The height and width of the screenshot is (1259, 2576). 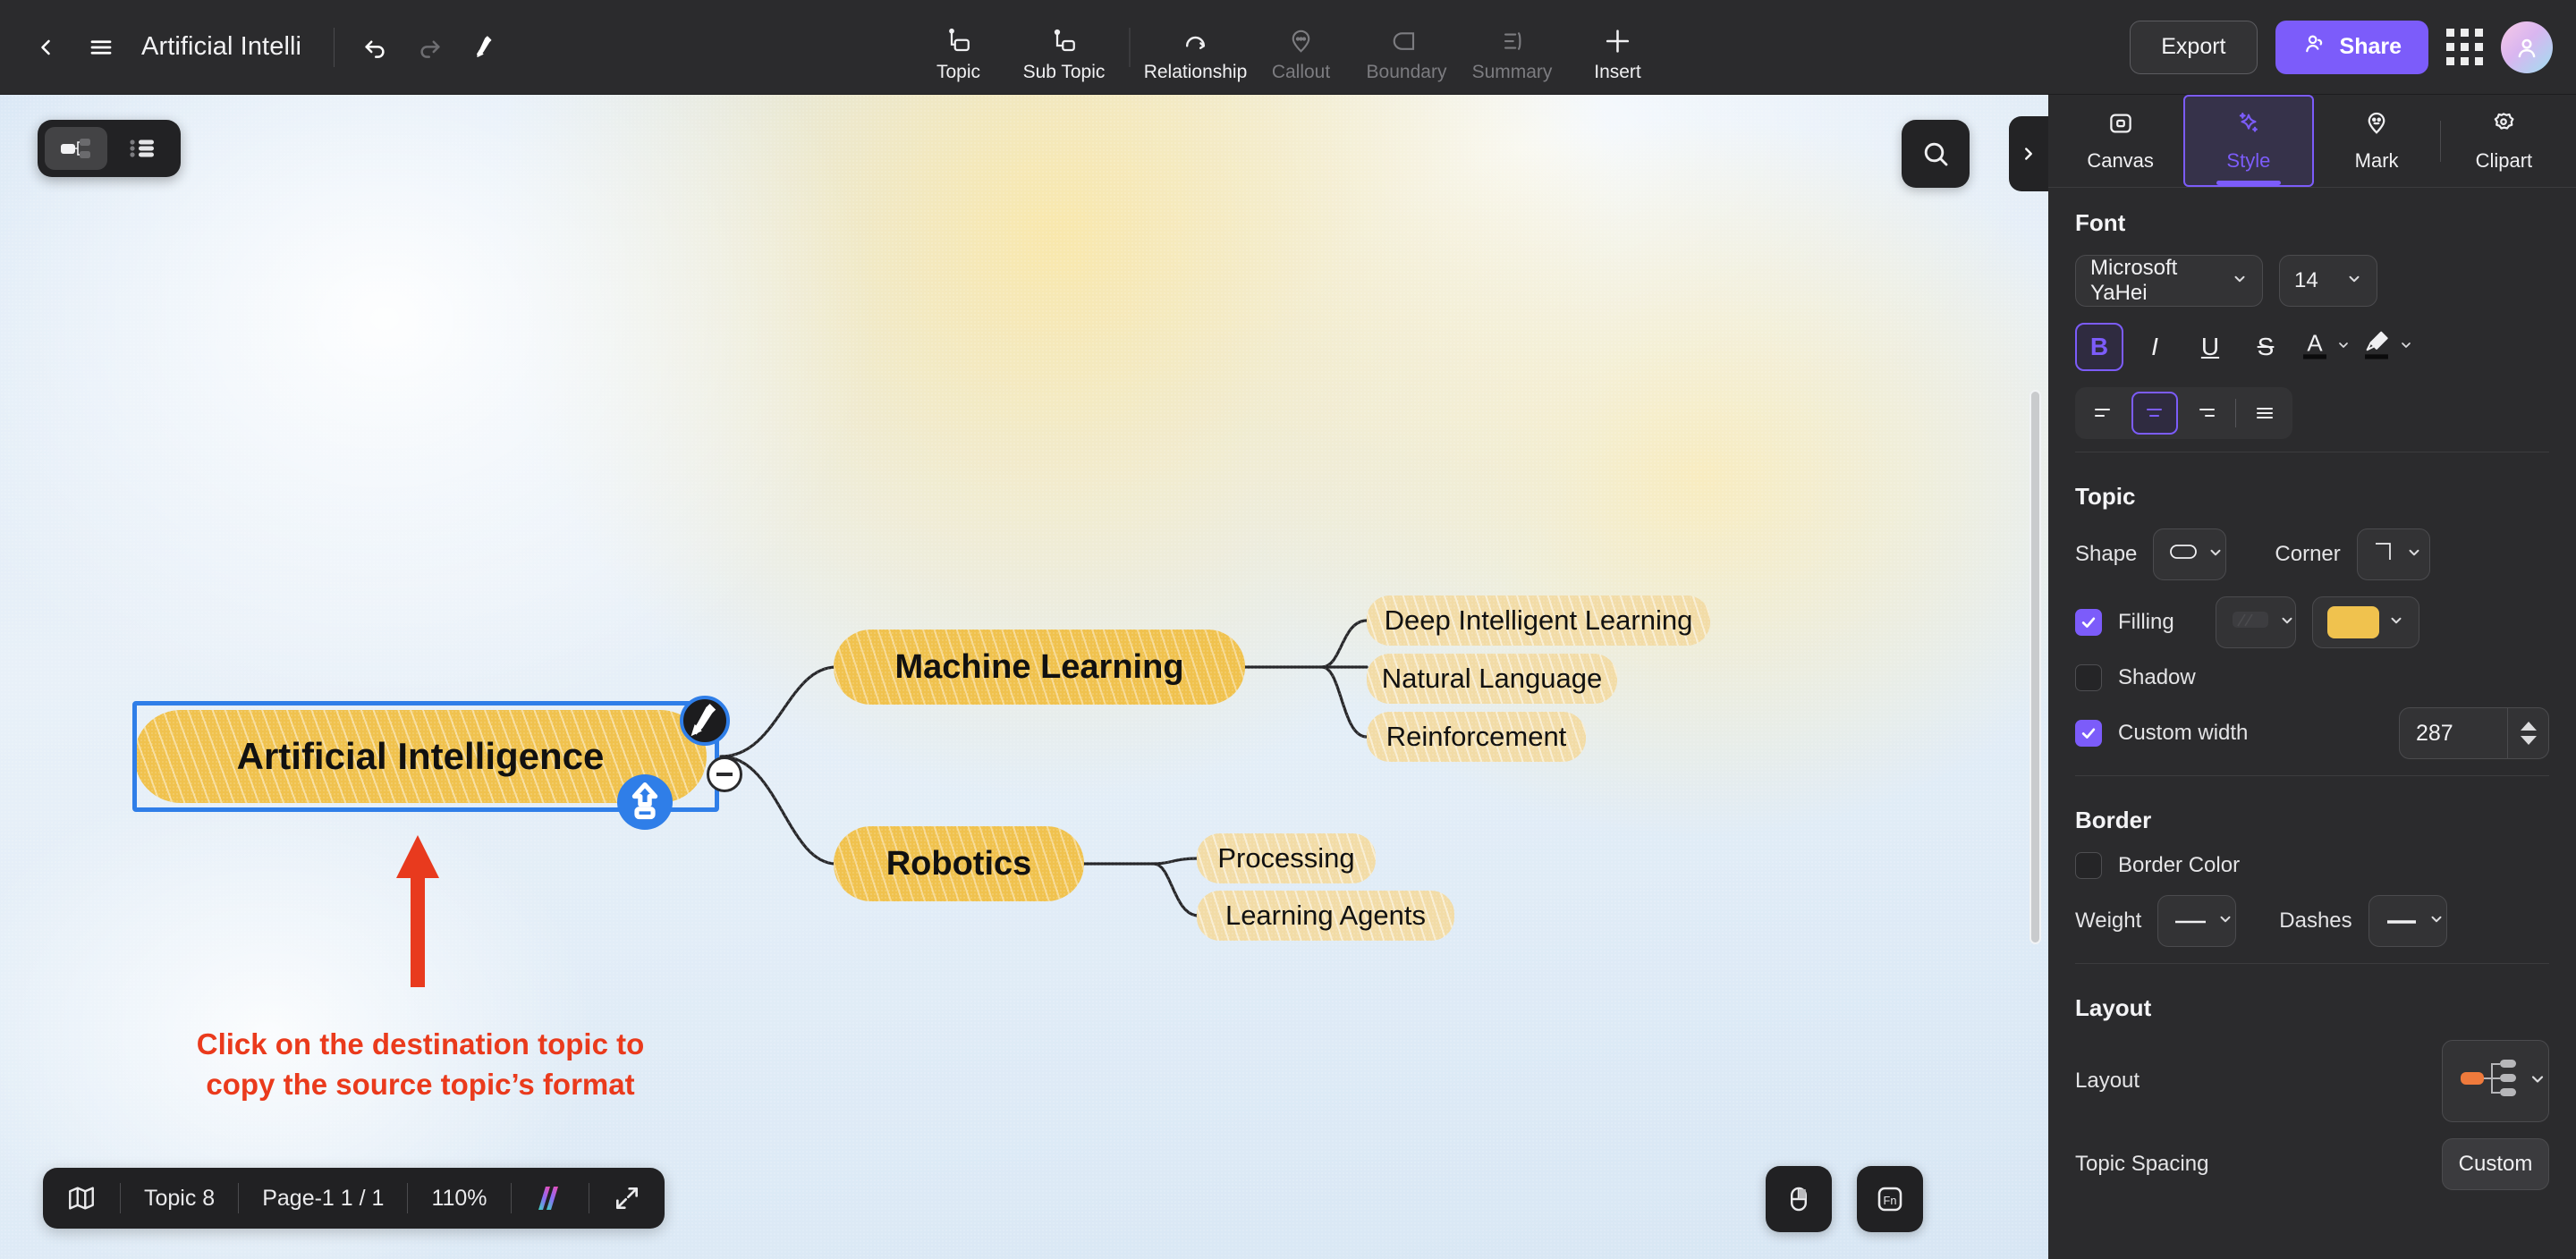 What do you see at coordinates (2464, 47) in the screenshot?
I see `apps-grid-icon` at bounding box center [2464, 47].